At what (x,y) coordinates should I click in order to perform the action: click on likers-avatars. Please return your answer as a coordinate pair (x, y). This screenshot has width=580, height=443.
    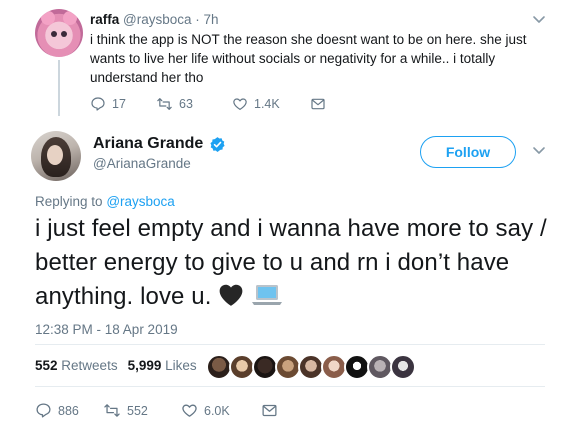
    Looking at the image, I should click on (311, 367).